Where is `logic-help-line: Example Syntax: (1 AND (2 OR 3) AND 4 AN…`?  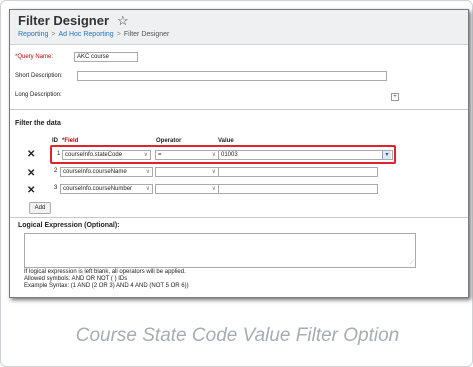 logic-help-line: Example Syntax: (1 AND (2 OR 3) AND 4 AN… is located at coordinates (106, 286).